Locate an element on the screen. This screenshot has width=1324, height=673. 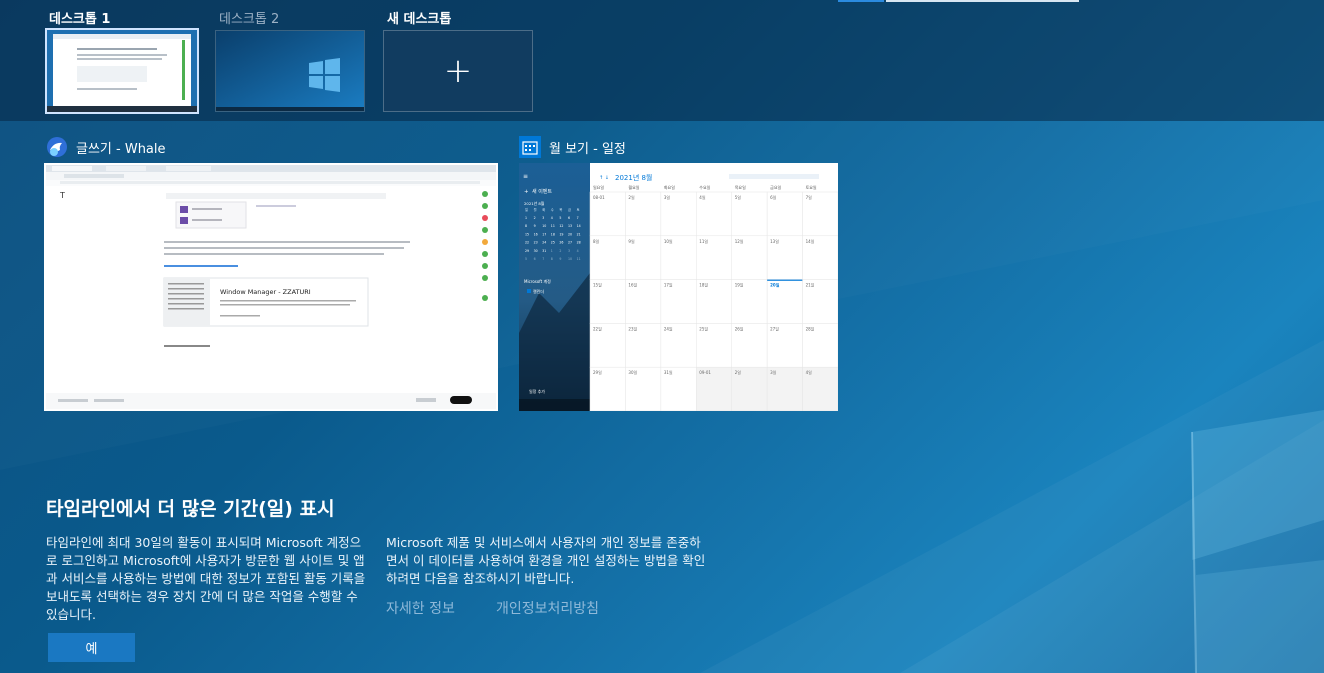
mini-day: 18 is located at coordinates (553, 234).